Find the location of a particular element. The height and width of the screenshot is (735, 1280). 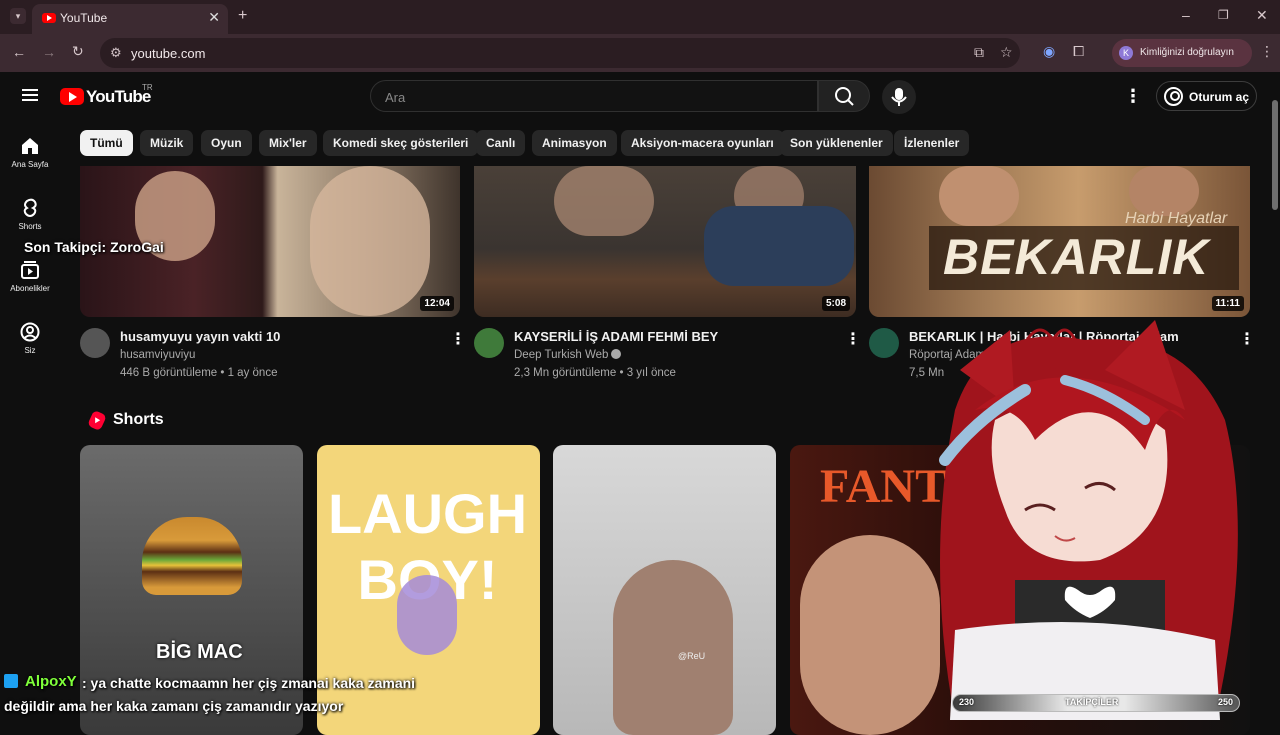

tab-title: YouTube is located at coordinates (84, 18).